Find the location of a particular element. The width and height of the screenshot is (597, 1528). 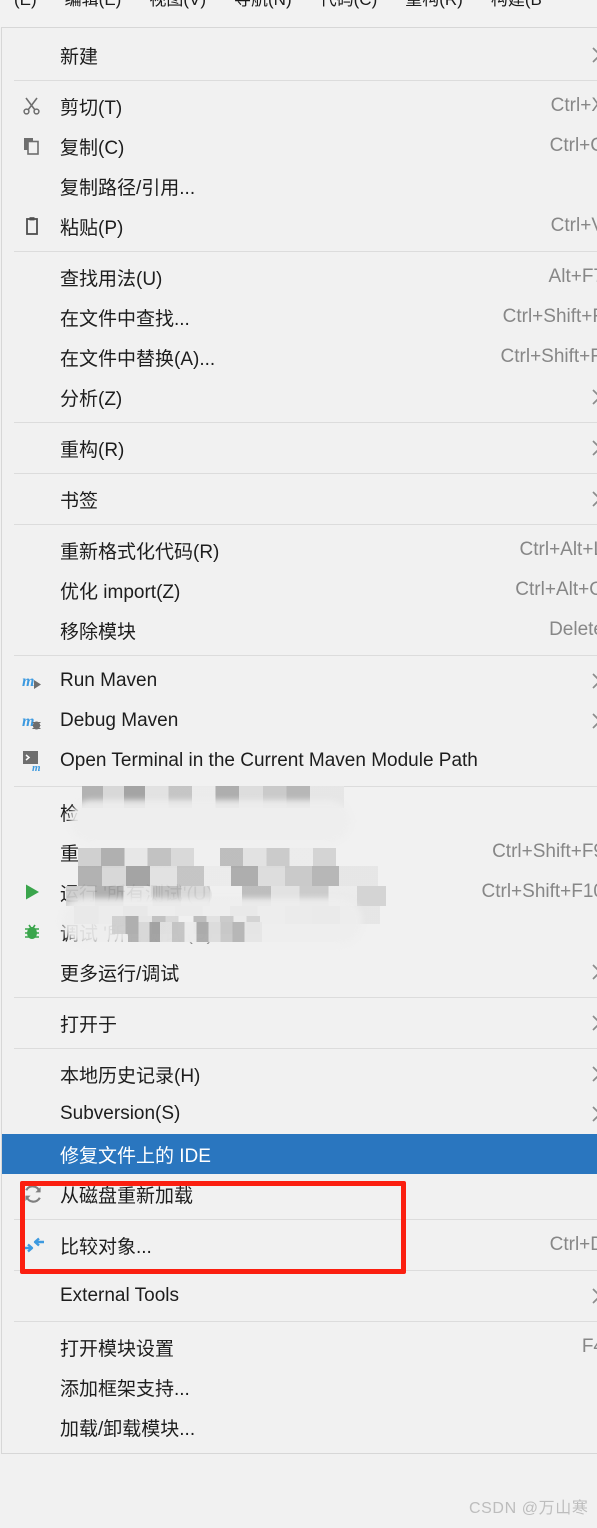

menu-item-external-tools: External Tools is located at coordinates (299, 1296).